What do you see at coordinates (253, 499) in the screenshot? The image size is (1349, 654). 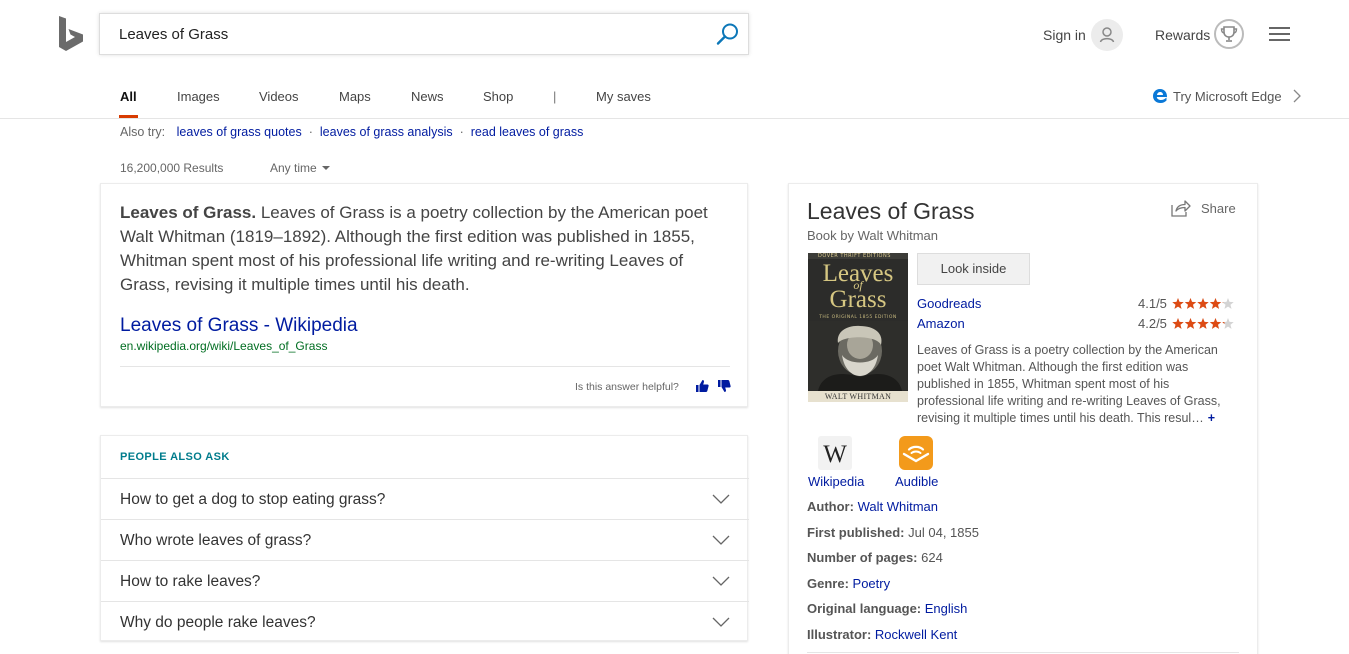 I see `paa-question-text: How to get a dog to stop eating grass?` at bounding box center [253, 499].